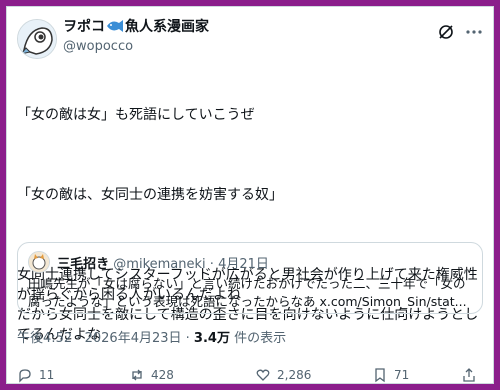 This screenshot has width=500, height=390. Describe the element at coordinates (250, 375) in the screenshot. I see `action-bar: 11 428 2,286 71` at that location.